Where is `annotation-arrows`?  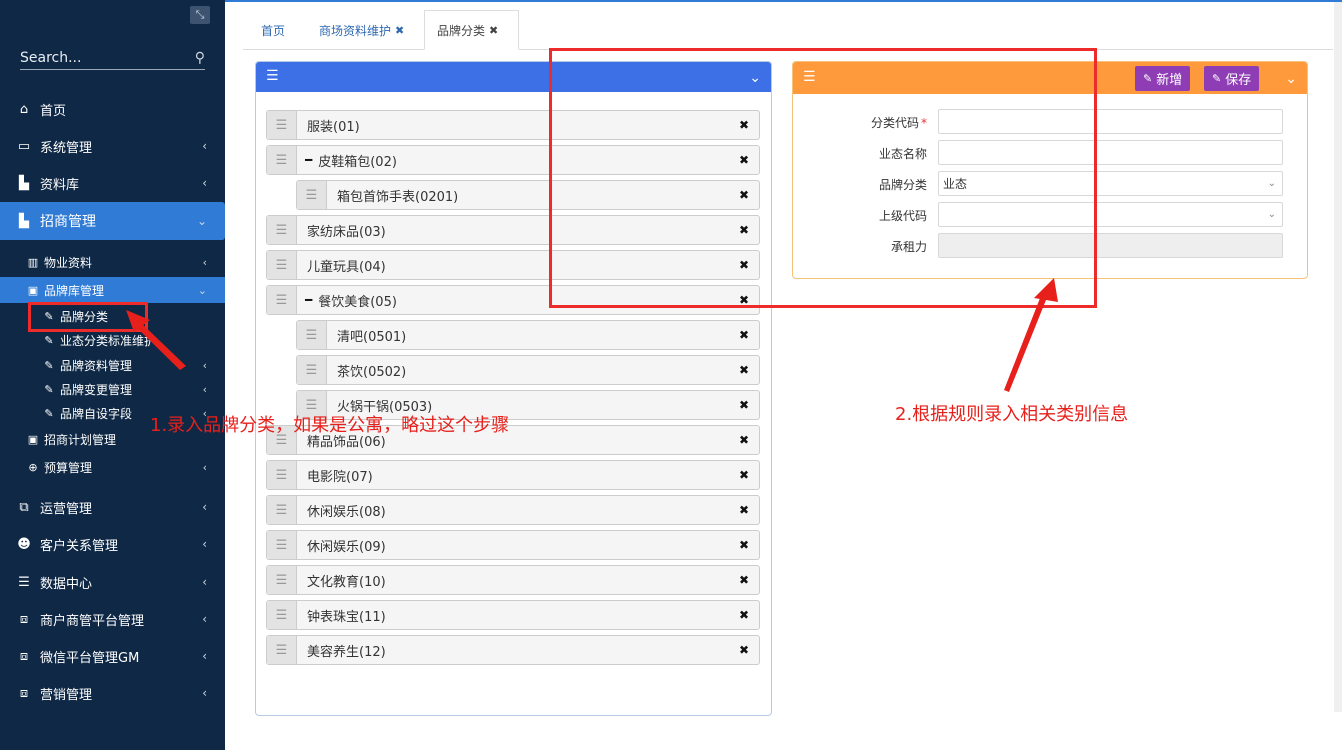
annotation-arrows is located at coordinates (592, 335).